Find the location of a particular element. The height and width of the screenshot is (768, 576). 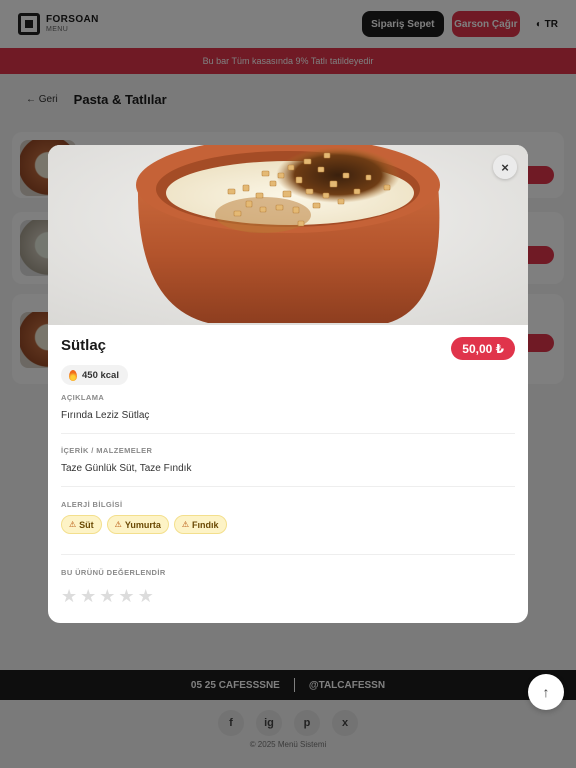

allergen-tag: ⚠ Yumurta is located at coordinates (137, 524).